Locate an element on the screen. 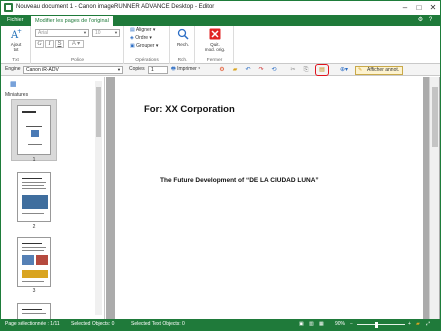 The height and width of the screenshot is (331, 441). show-annotations-label: Afficher annot. is located at coordinates (383, 69).